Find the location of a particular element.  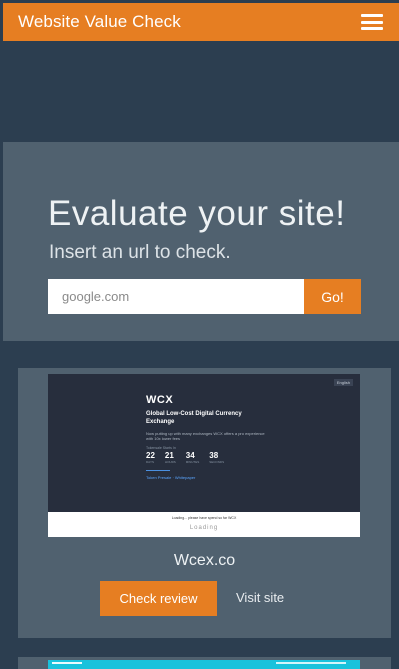

result-card is located at coordinates (204, 663).